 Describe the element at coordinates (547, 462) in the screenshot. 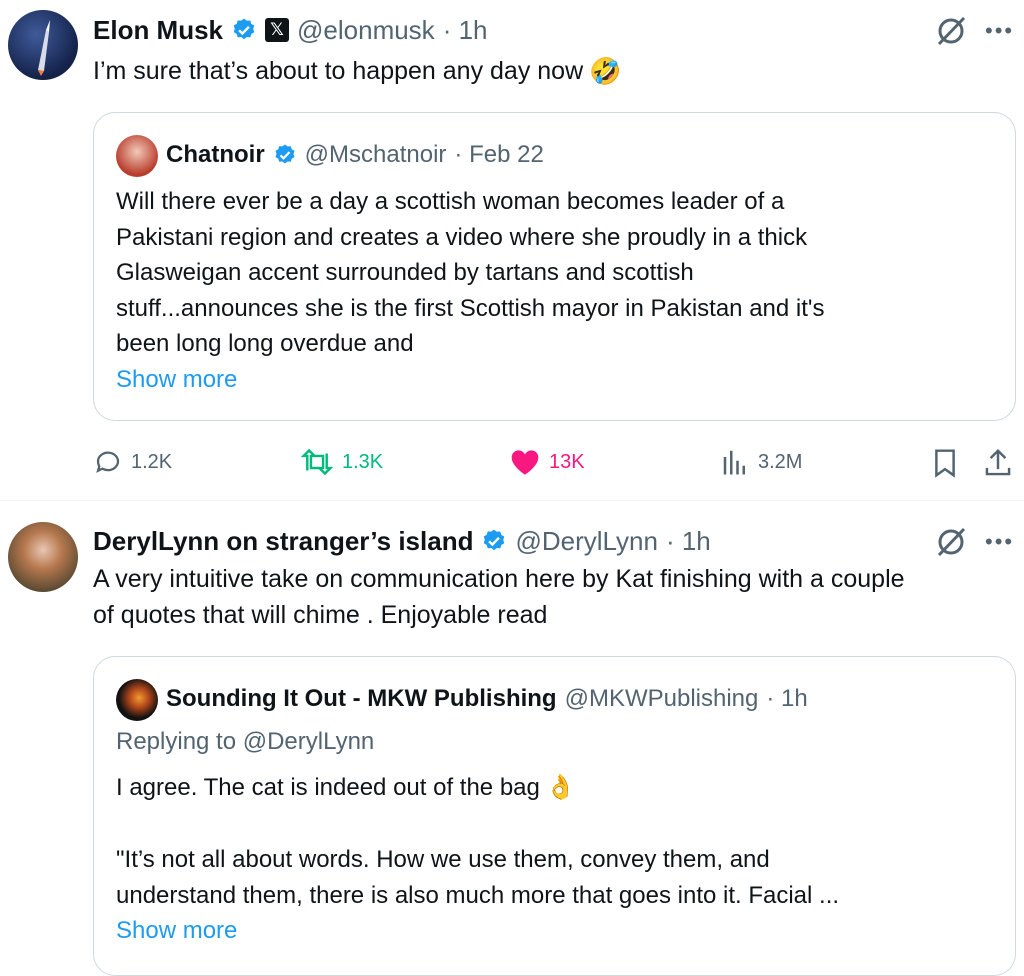

I see `like-button: 13K` at that location.